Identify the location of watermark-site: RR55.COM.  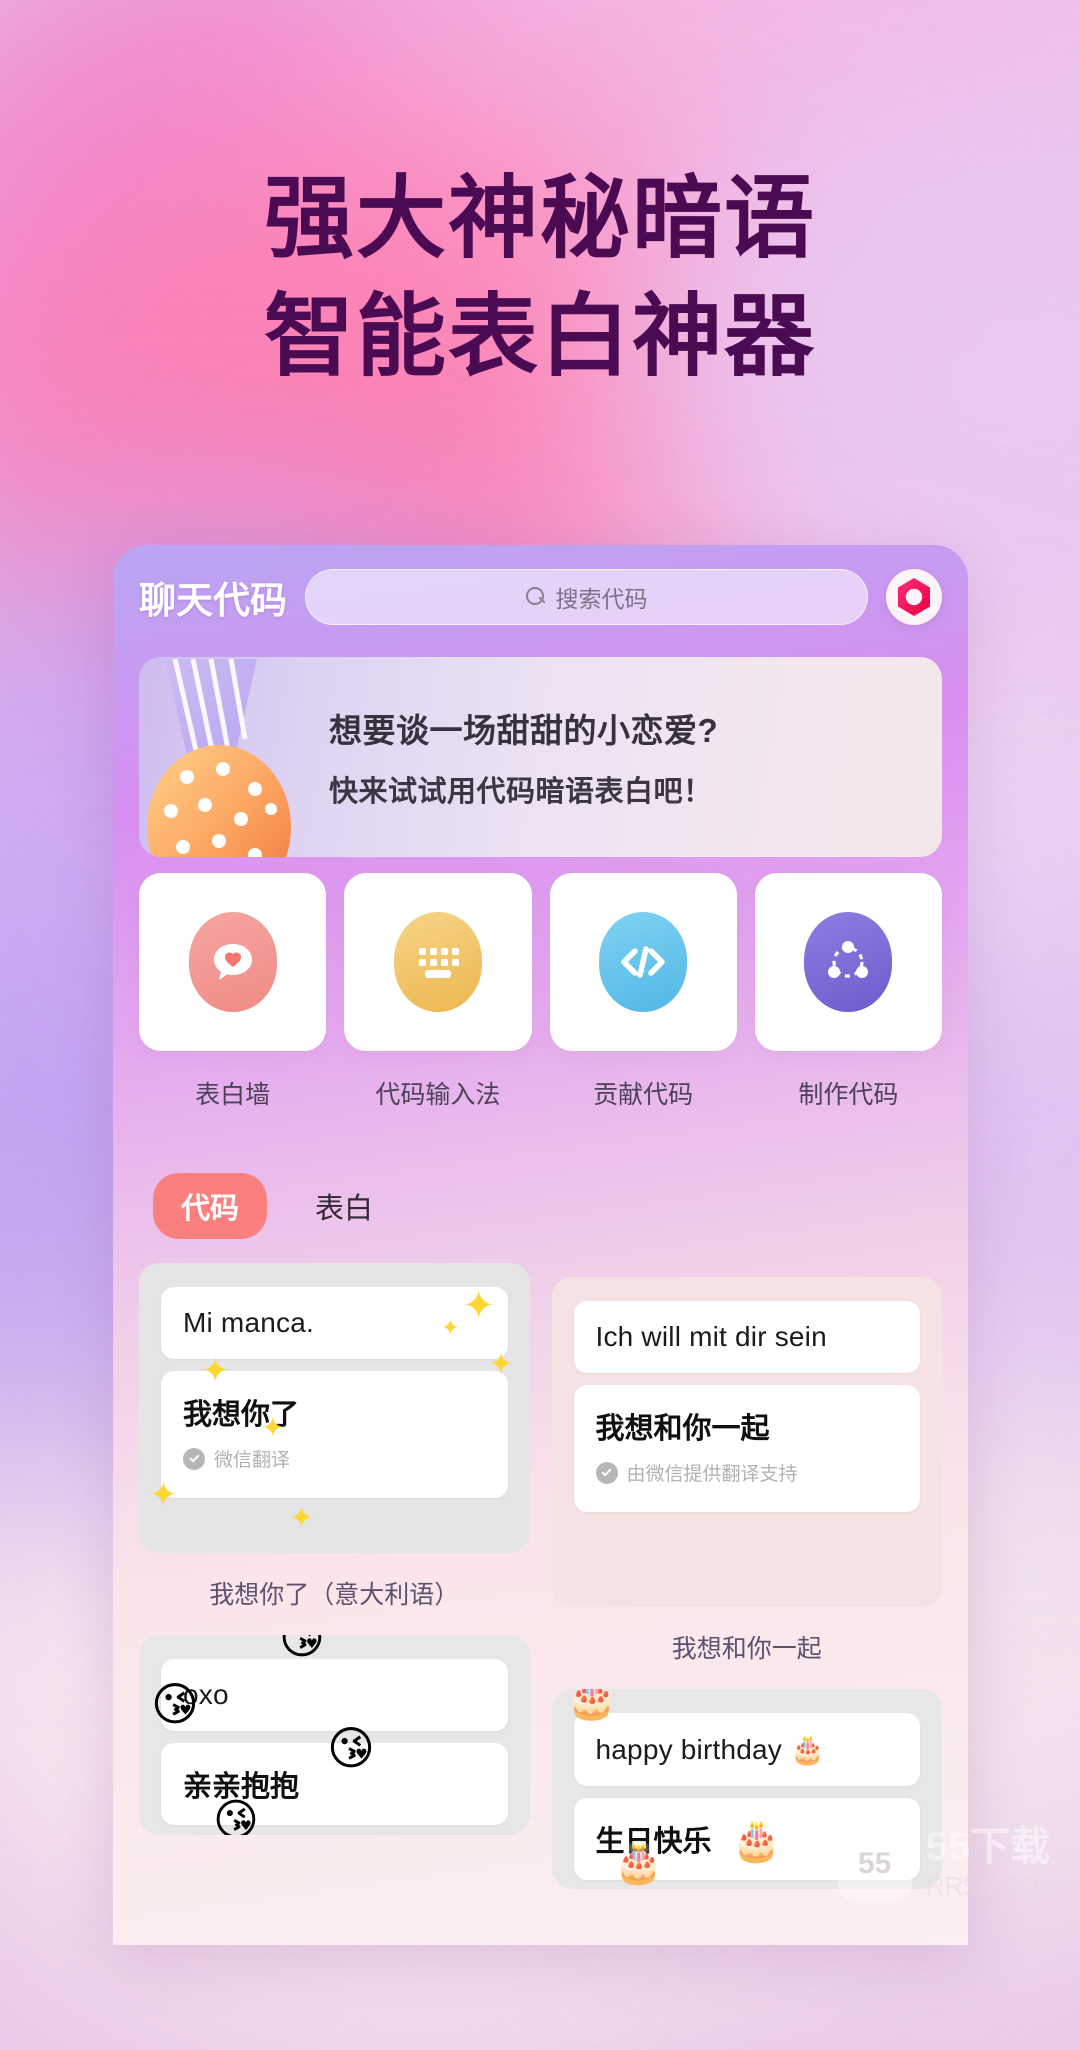
(992, 1885).